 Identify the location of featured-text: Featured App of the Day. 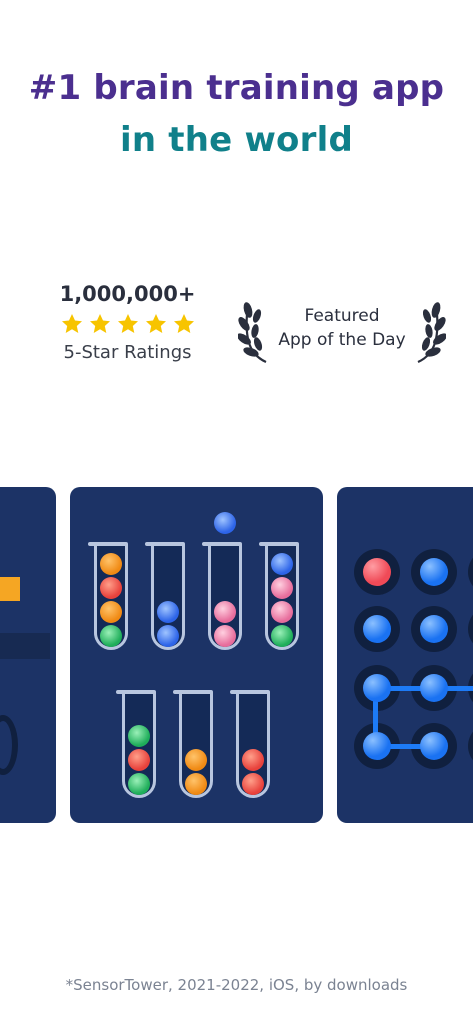
(342, 328).